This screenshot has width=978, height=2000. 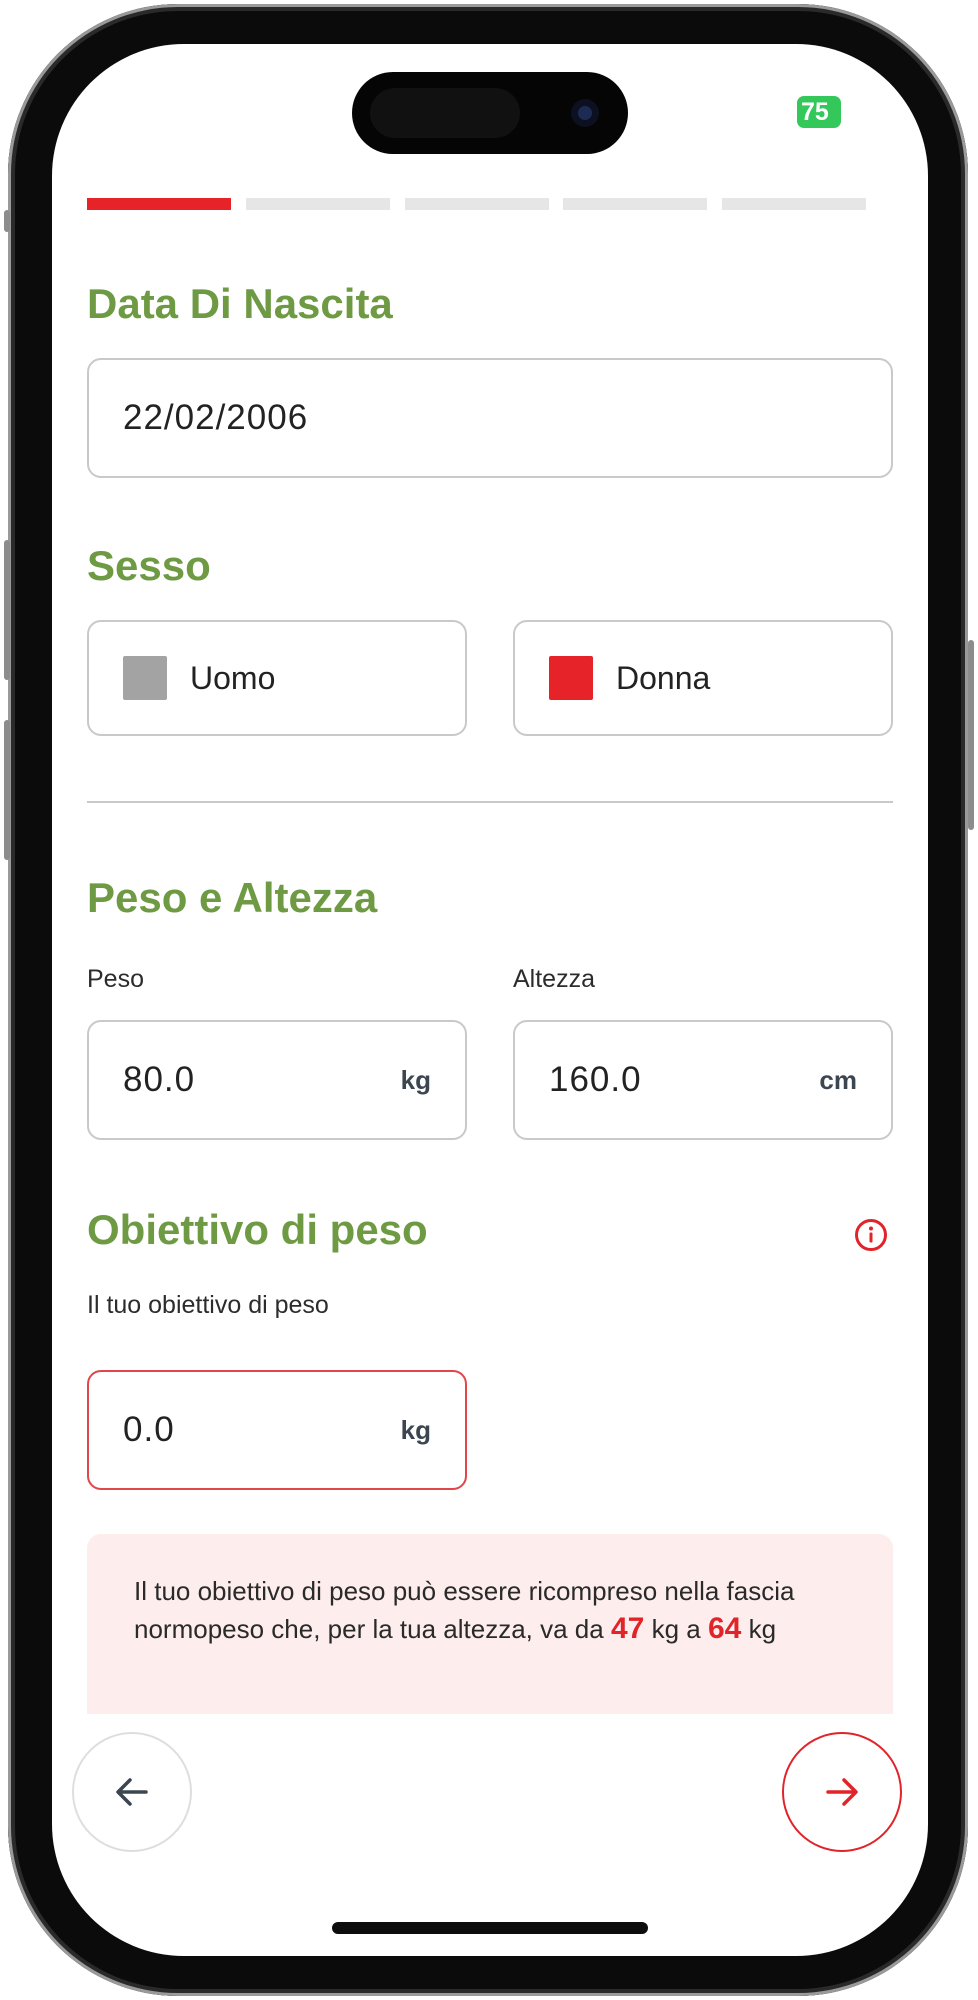 I want to click on birth-date-value: 22/02/2006, so click(x=216, y=417).